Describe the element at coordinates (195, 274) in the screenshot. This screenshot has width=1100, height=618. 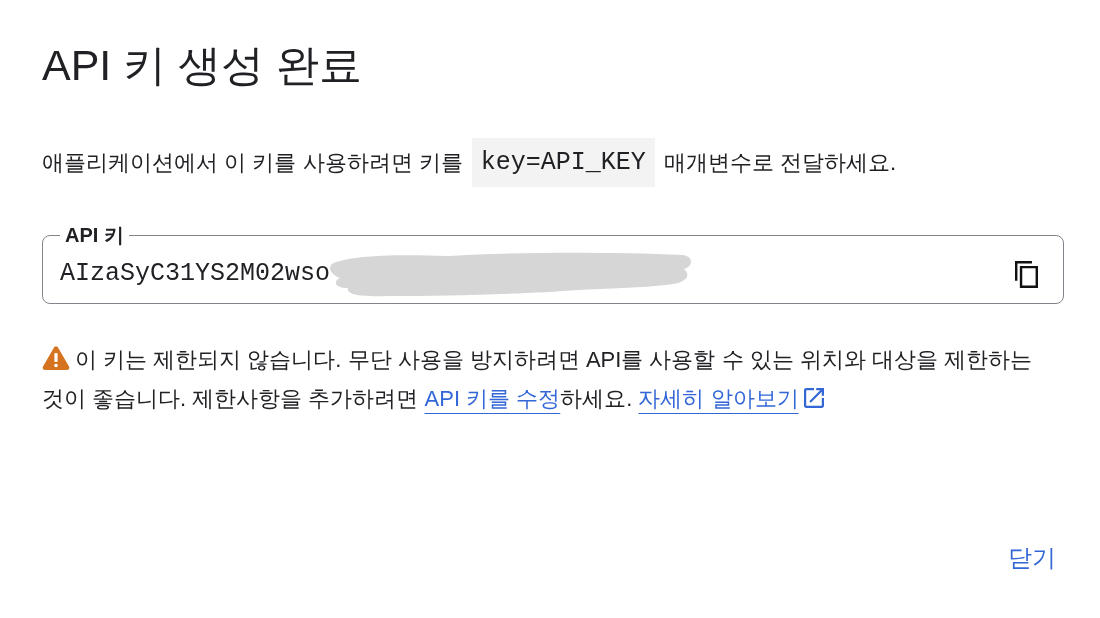
I see `api-key-value: AIzaSyC31YS2M02wso` at that location.